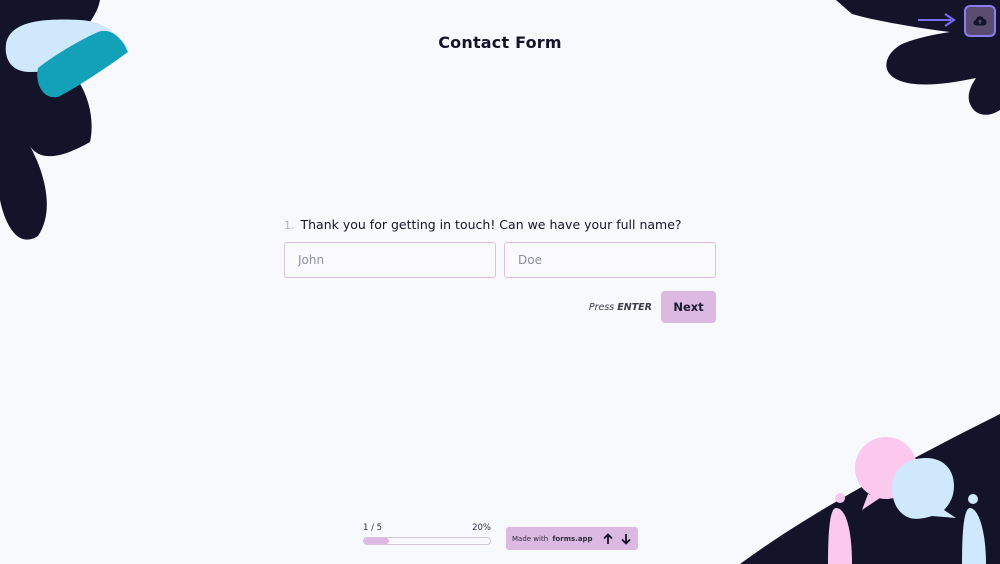 This screenshot has height=564, width=1000. I want to click on question-navigation, so click(617, 539).